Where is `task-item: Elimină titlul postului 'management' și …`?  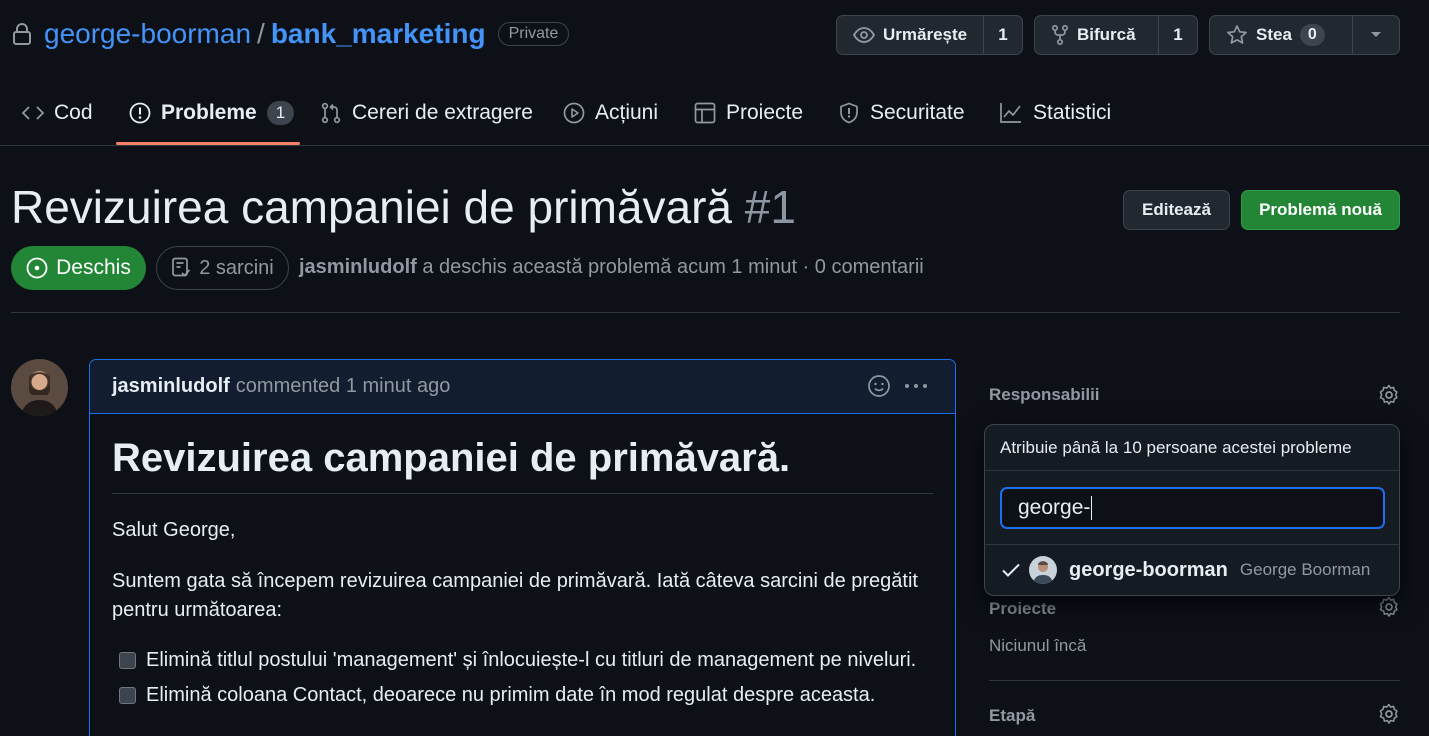 task-item: Elimină titlul postului 'management' și … is located at coordinates (526, 660).